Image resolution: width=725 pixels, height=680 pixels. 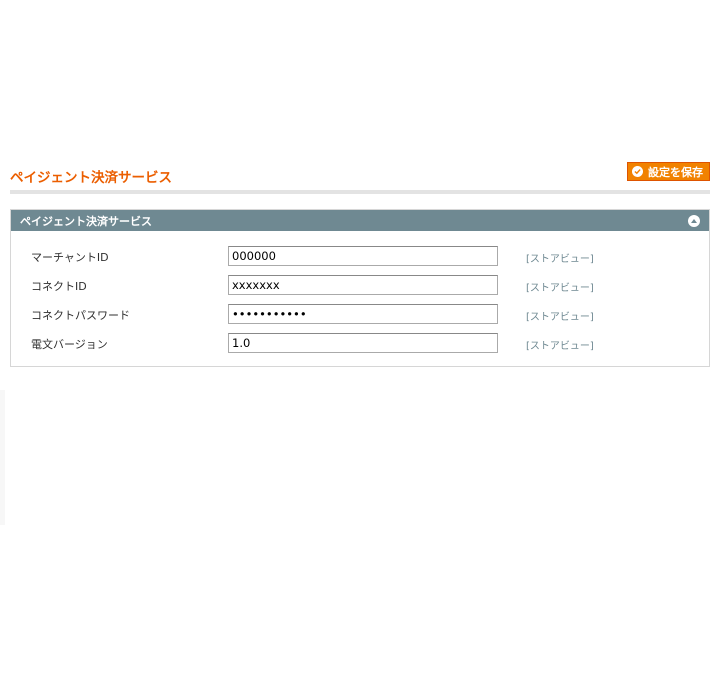 I want to click on message-version-label: 電文バージョン, so click(x=69, y=344).